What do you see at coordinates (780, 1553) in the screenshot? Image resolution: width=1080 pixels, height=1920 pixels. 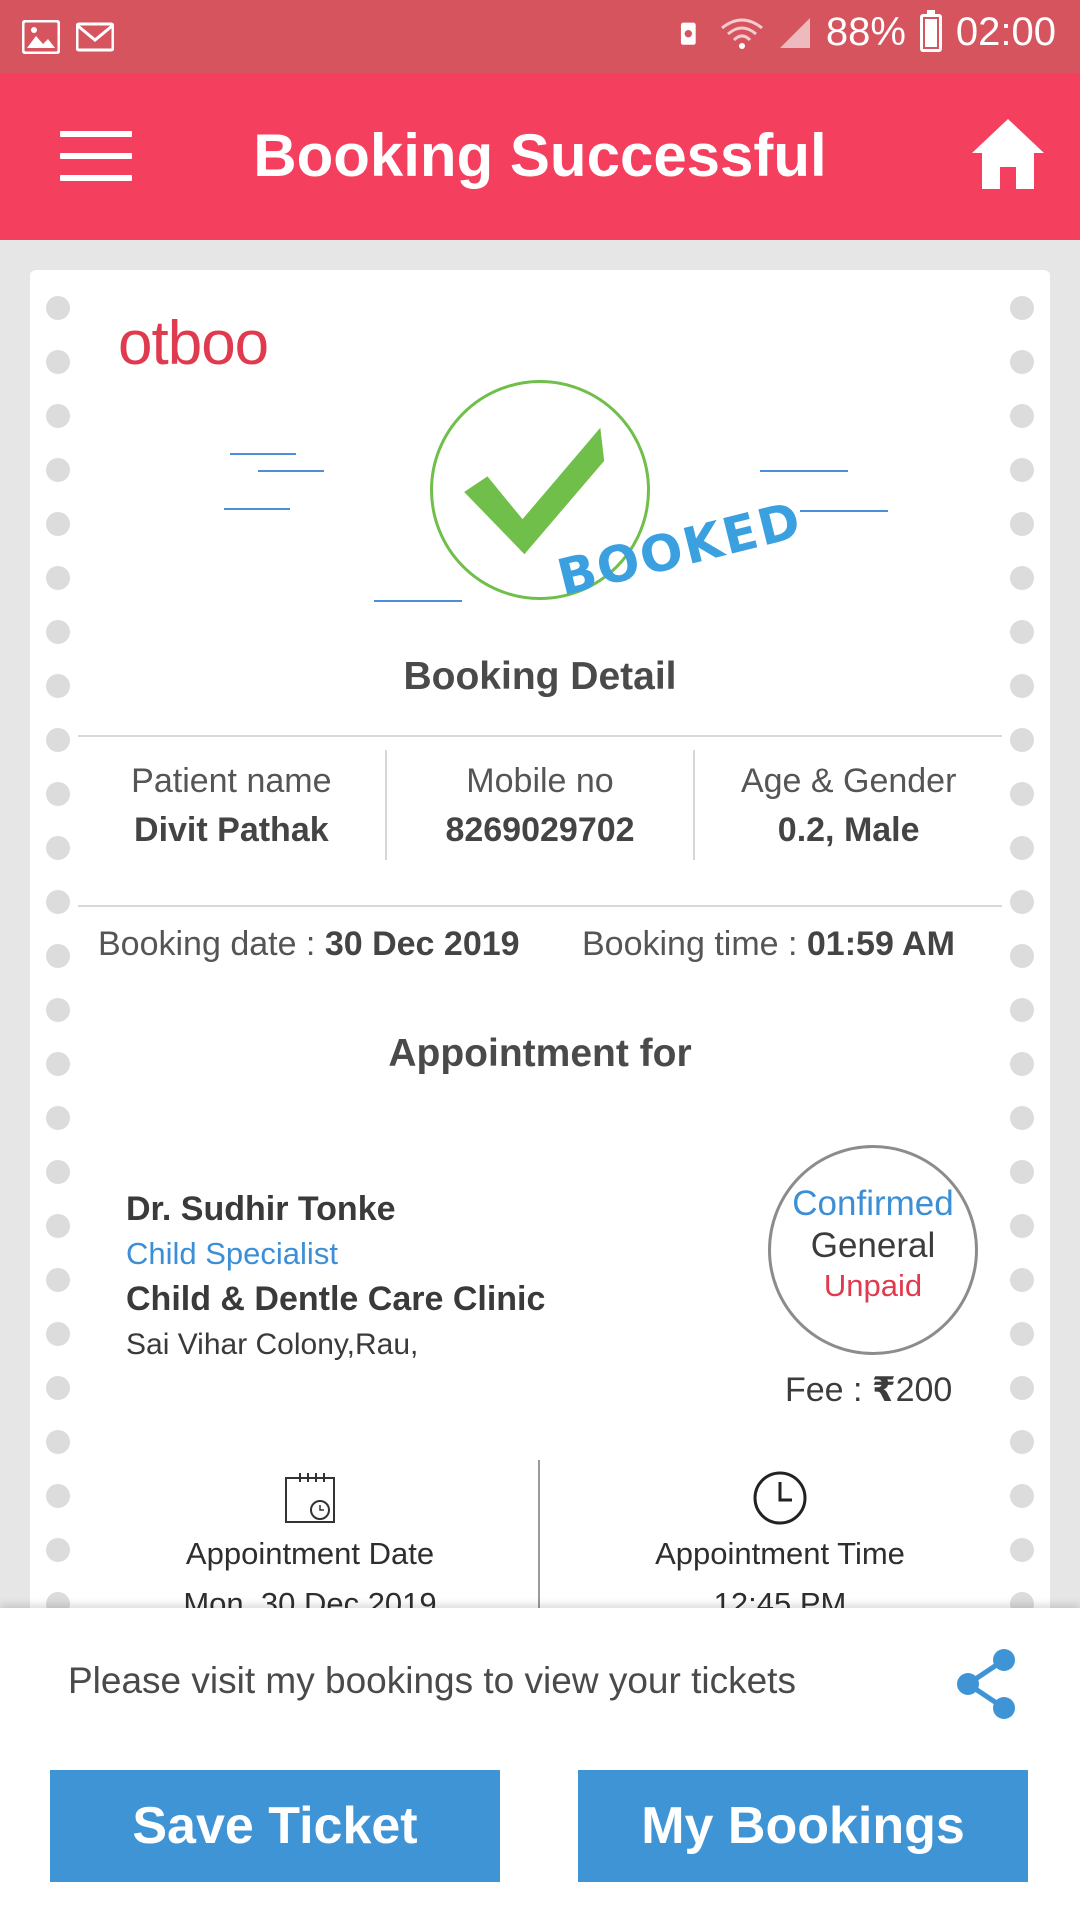 I see `appointment-time-label: Appointment Time` at bounding box center [780, 1553].